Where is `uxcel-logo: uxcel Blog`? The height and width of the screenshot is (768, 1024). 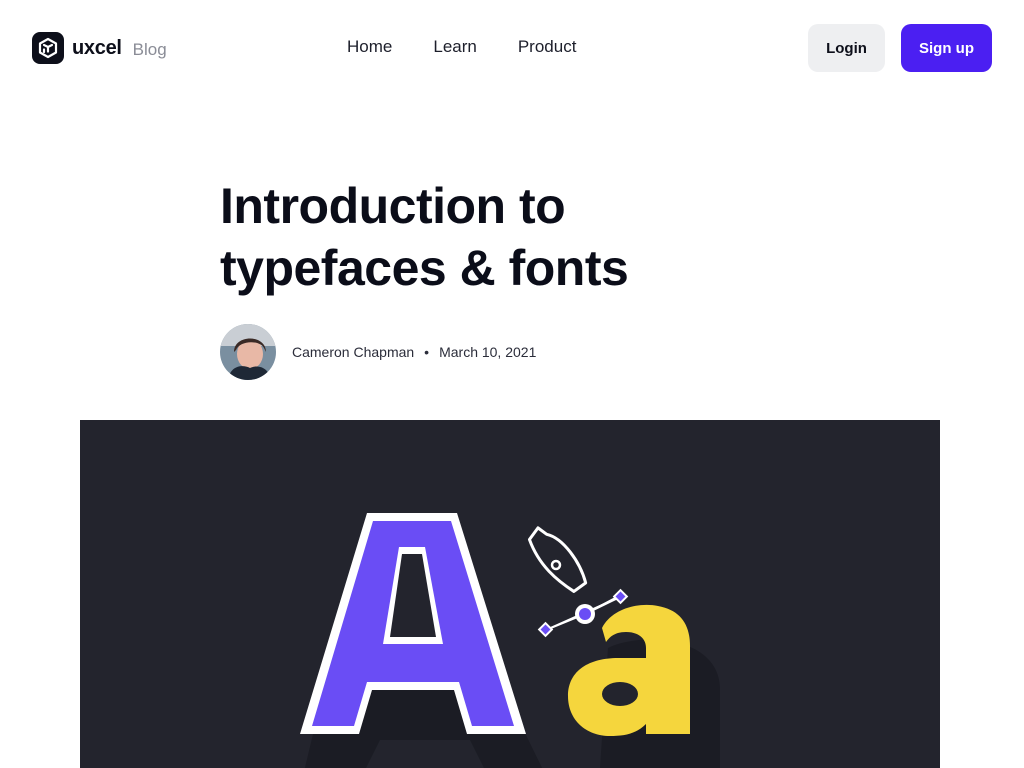
uxcel-logo: uxcel Blog is located at coordinates (99, 48).